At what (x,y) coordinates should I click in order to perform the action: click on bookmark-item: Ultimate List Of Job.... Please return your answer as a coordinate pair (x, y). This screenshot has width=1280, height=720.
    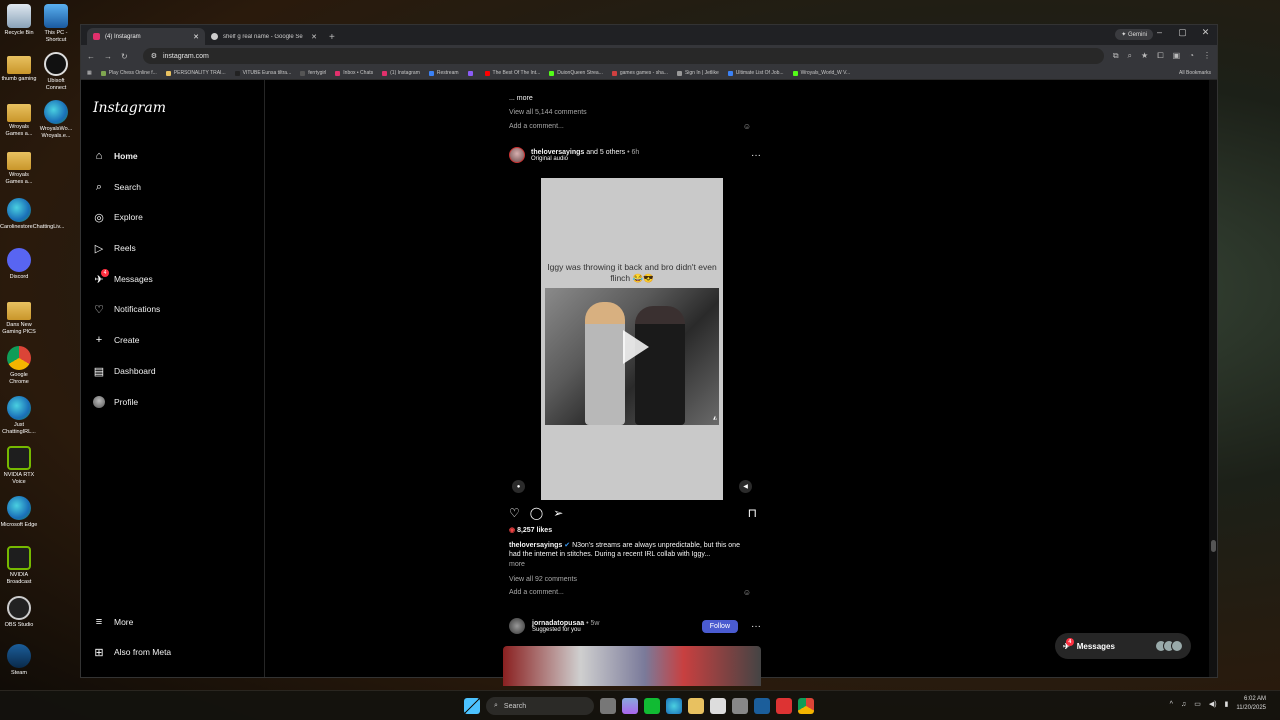
    Looking at the image, I should click on (755, 73).